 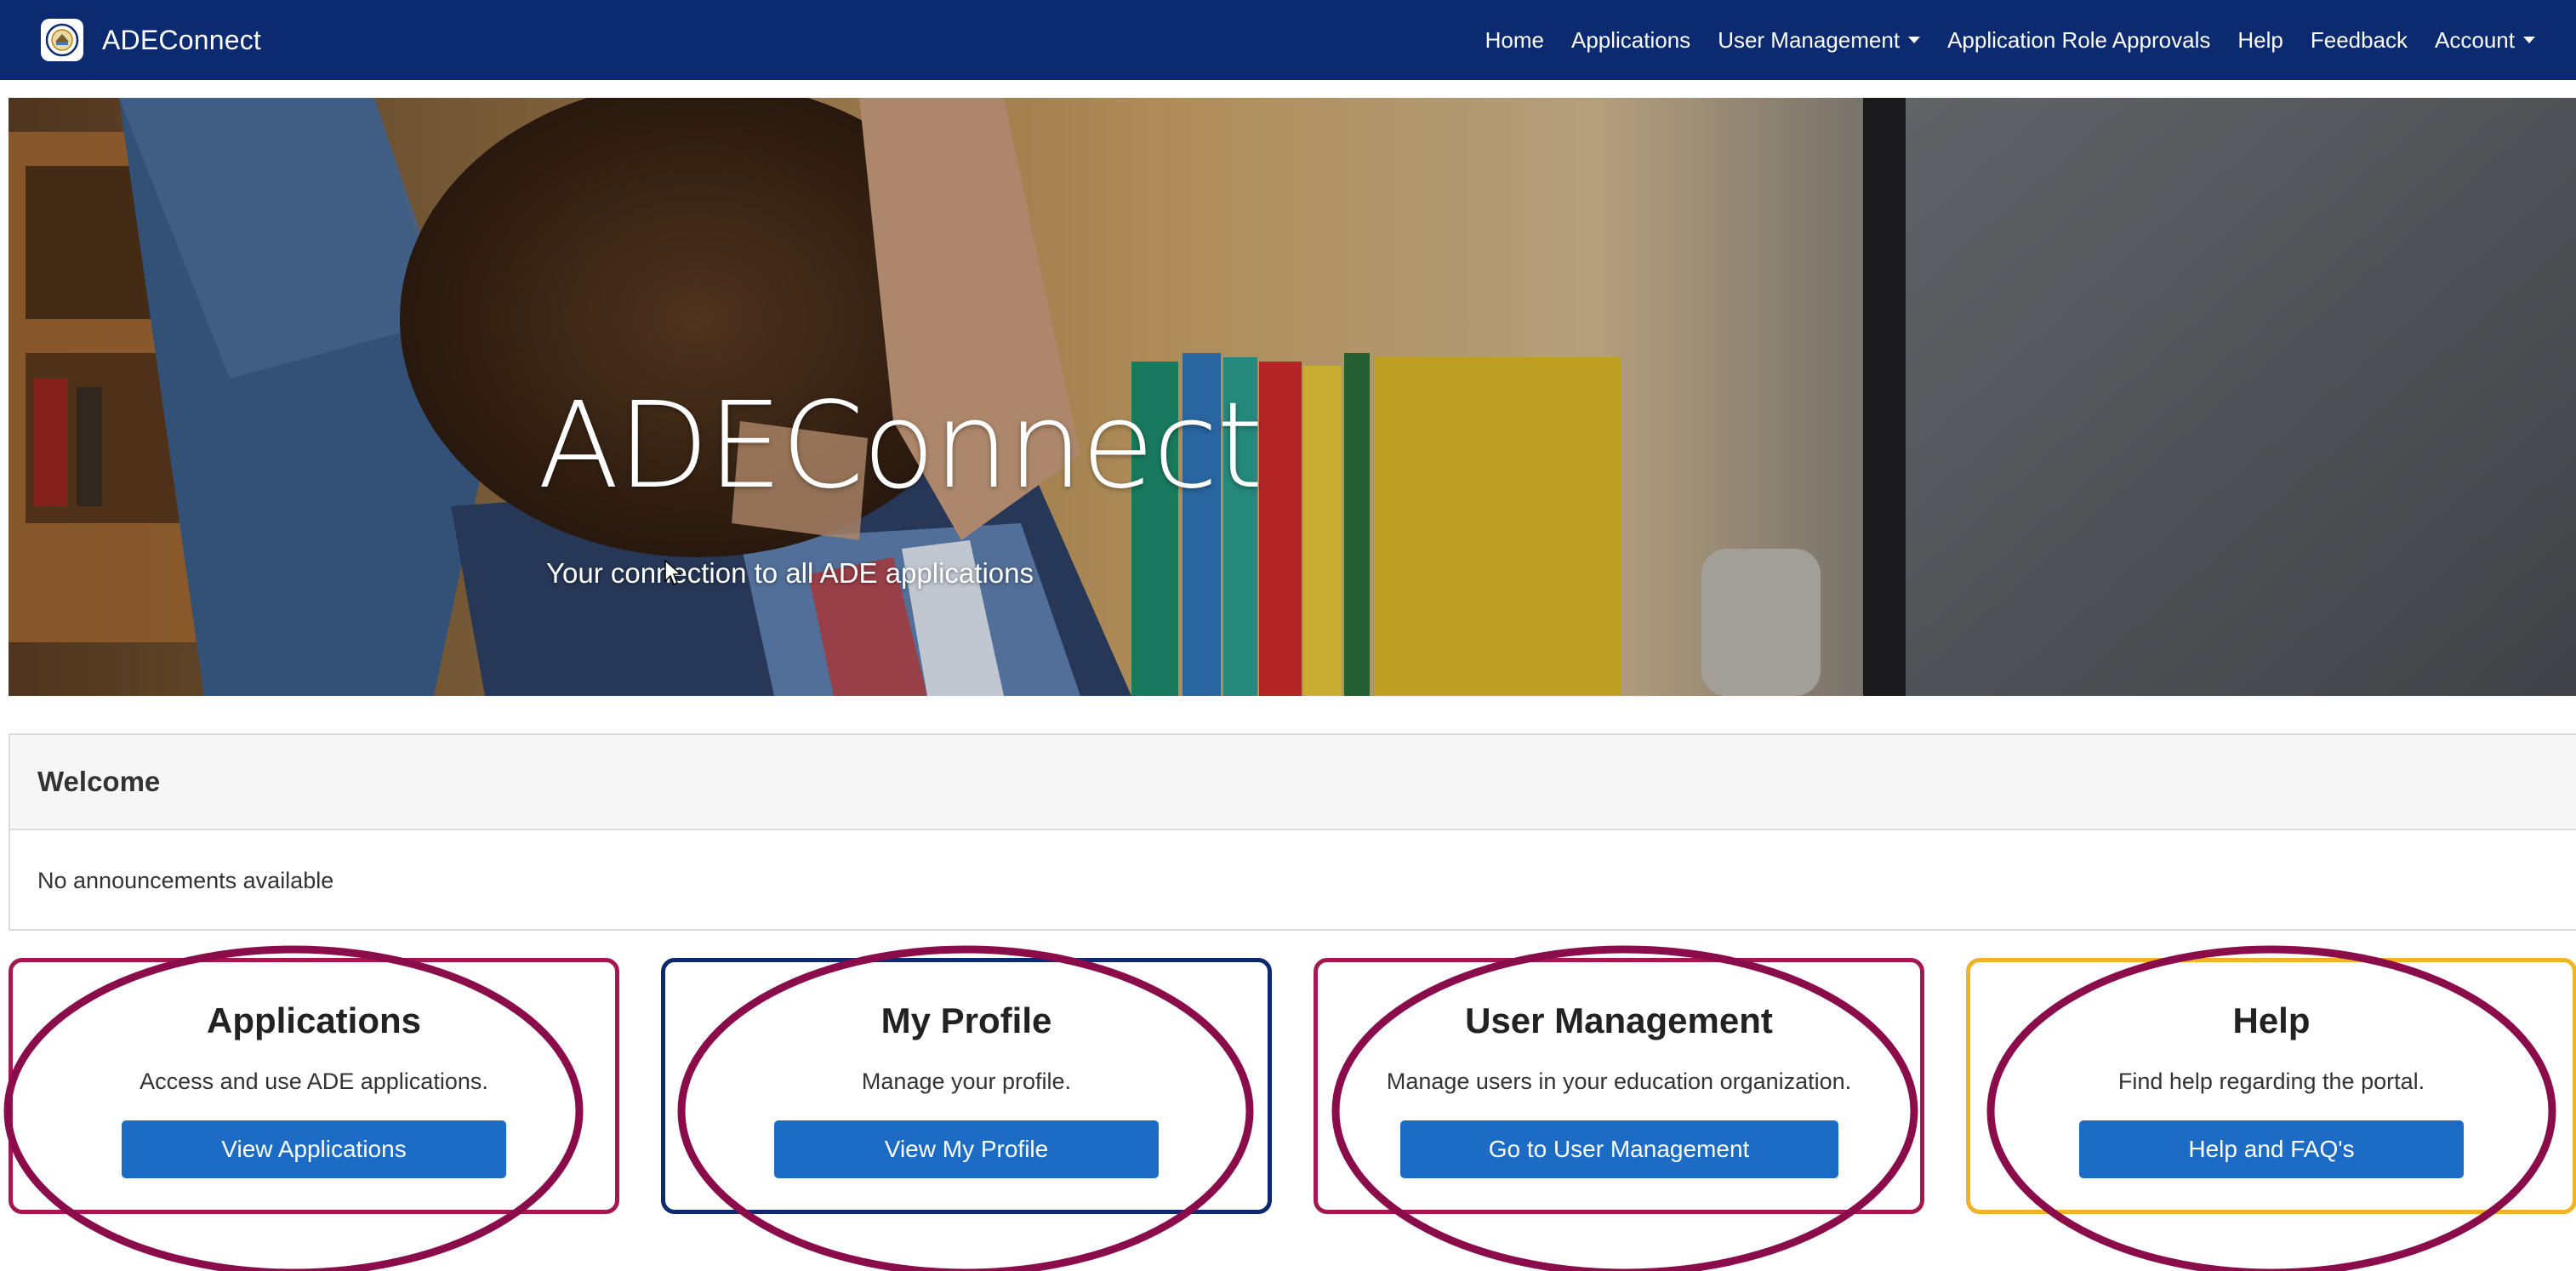 What do you see at coordinates (1293, 783) in the screenshot?
I see `welcome-heading: Welcome` at bounding box center [1293, 783].